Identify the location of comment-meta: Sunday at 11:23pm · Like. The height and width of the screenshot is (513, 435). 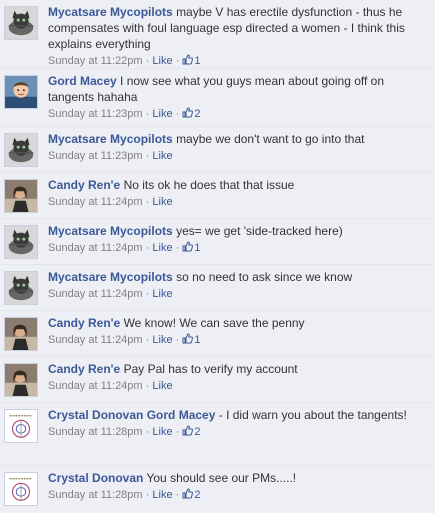
(238, 156).